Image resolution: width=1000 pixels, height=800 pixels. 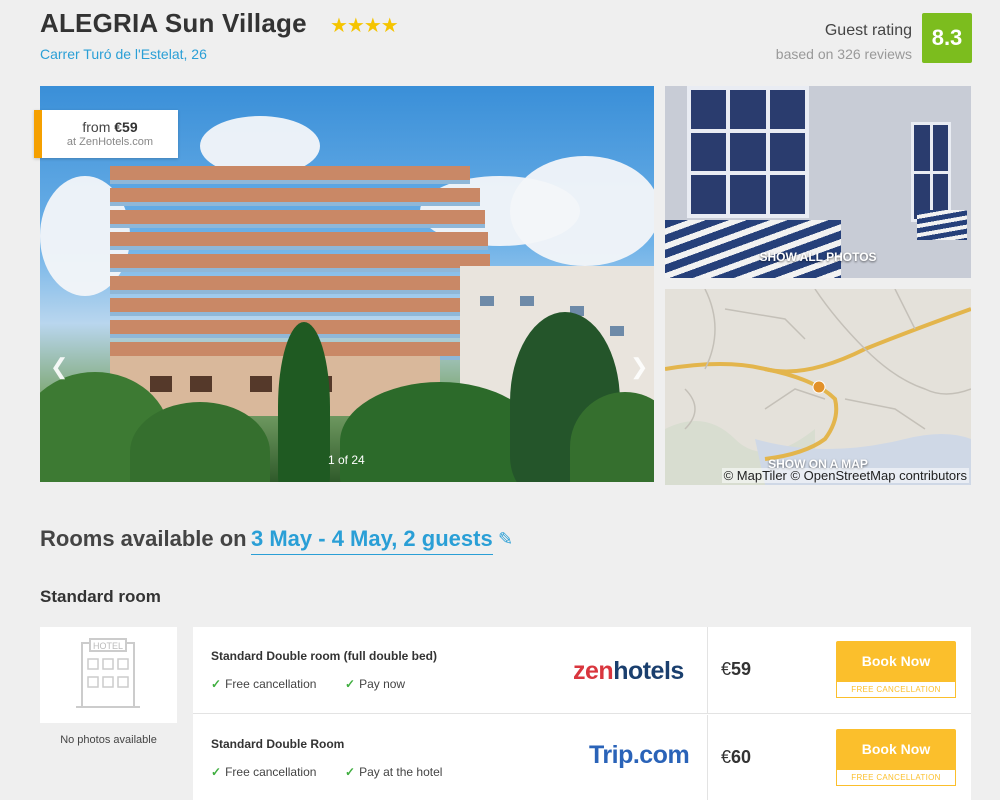 What do you see at coordinates (59, 367) in the screenshot?
I see `chevron-left-icon: ❮` at bounding box center [59, 367].